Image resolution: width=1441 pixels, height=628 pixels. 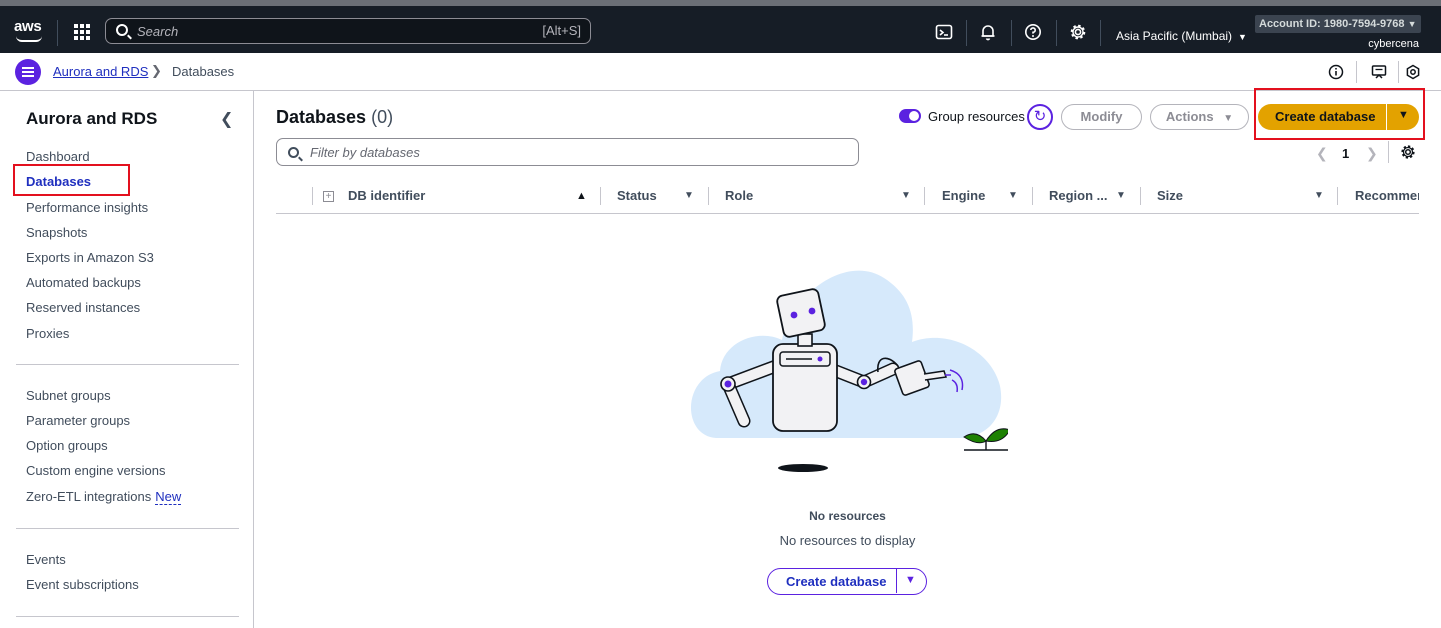 I want to click on empty-create-database-button: Create database ▼, so click(x=847, y=581).